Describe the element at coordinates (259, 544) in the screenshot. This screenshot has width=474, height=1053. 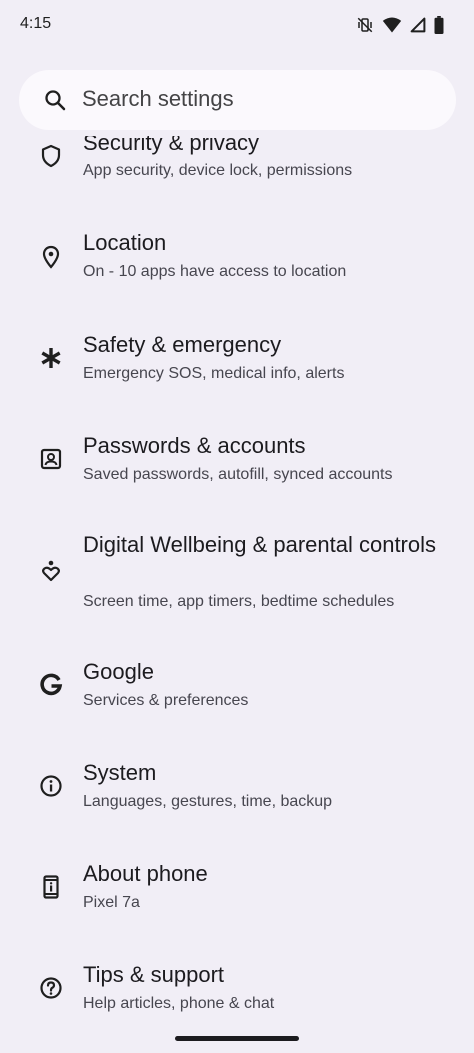
I see `setting-title: Digital Wellbeing & parental controls` at that location.